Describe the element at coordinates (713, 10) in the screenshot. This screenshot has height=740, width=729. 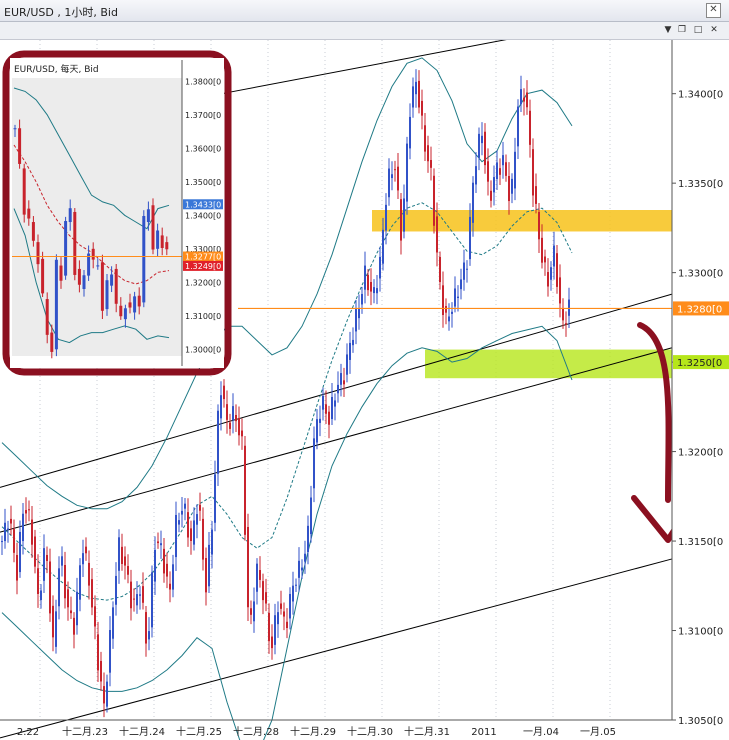
I see `close-icon: ✕` at that location.